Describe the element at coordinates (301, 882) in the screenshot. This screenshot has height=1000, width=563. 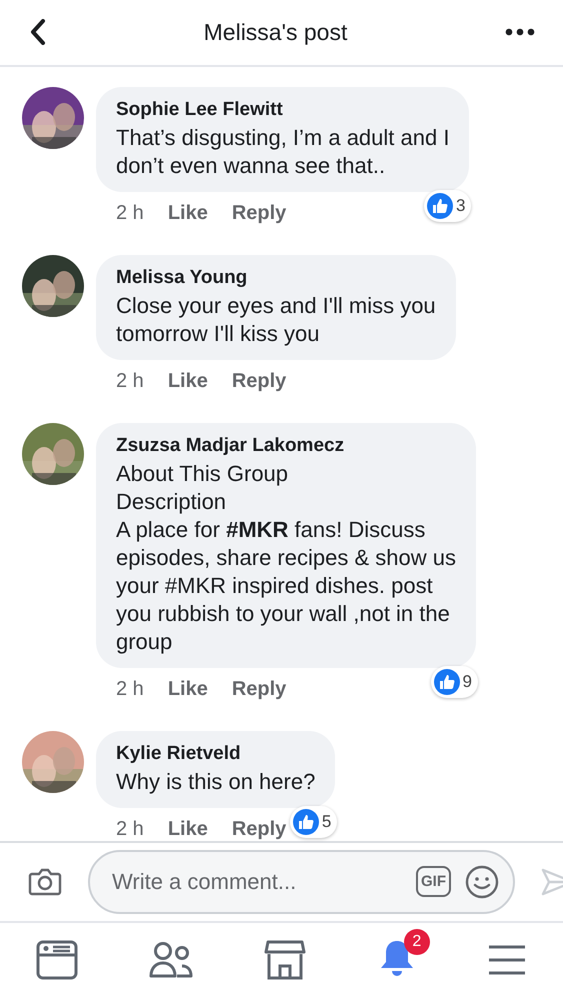
I see `comment-field: Write a comment... GIF` at that location.